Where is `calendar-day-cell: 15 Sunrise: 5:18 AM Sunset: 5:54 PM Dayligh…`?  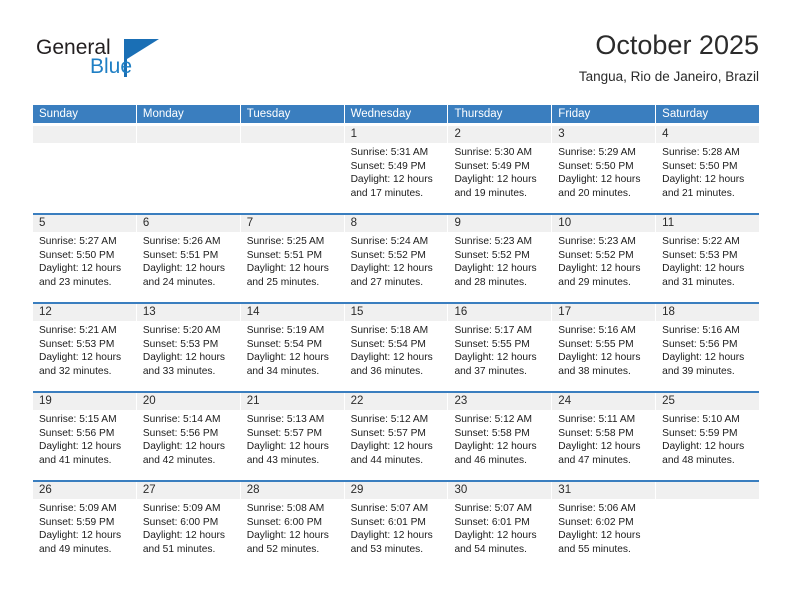 calendar-day-cell: 15 Sunrise: 5:18 AM Sunset: 5:54 PM Dayligh… is located at coordinates (396, 347).